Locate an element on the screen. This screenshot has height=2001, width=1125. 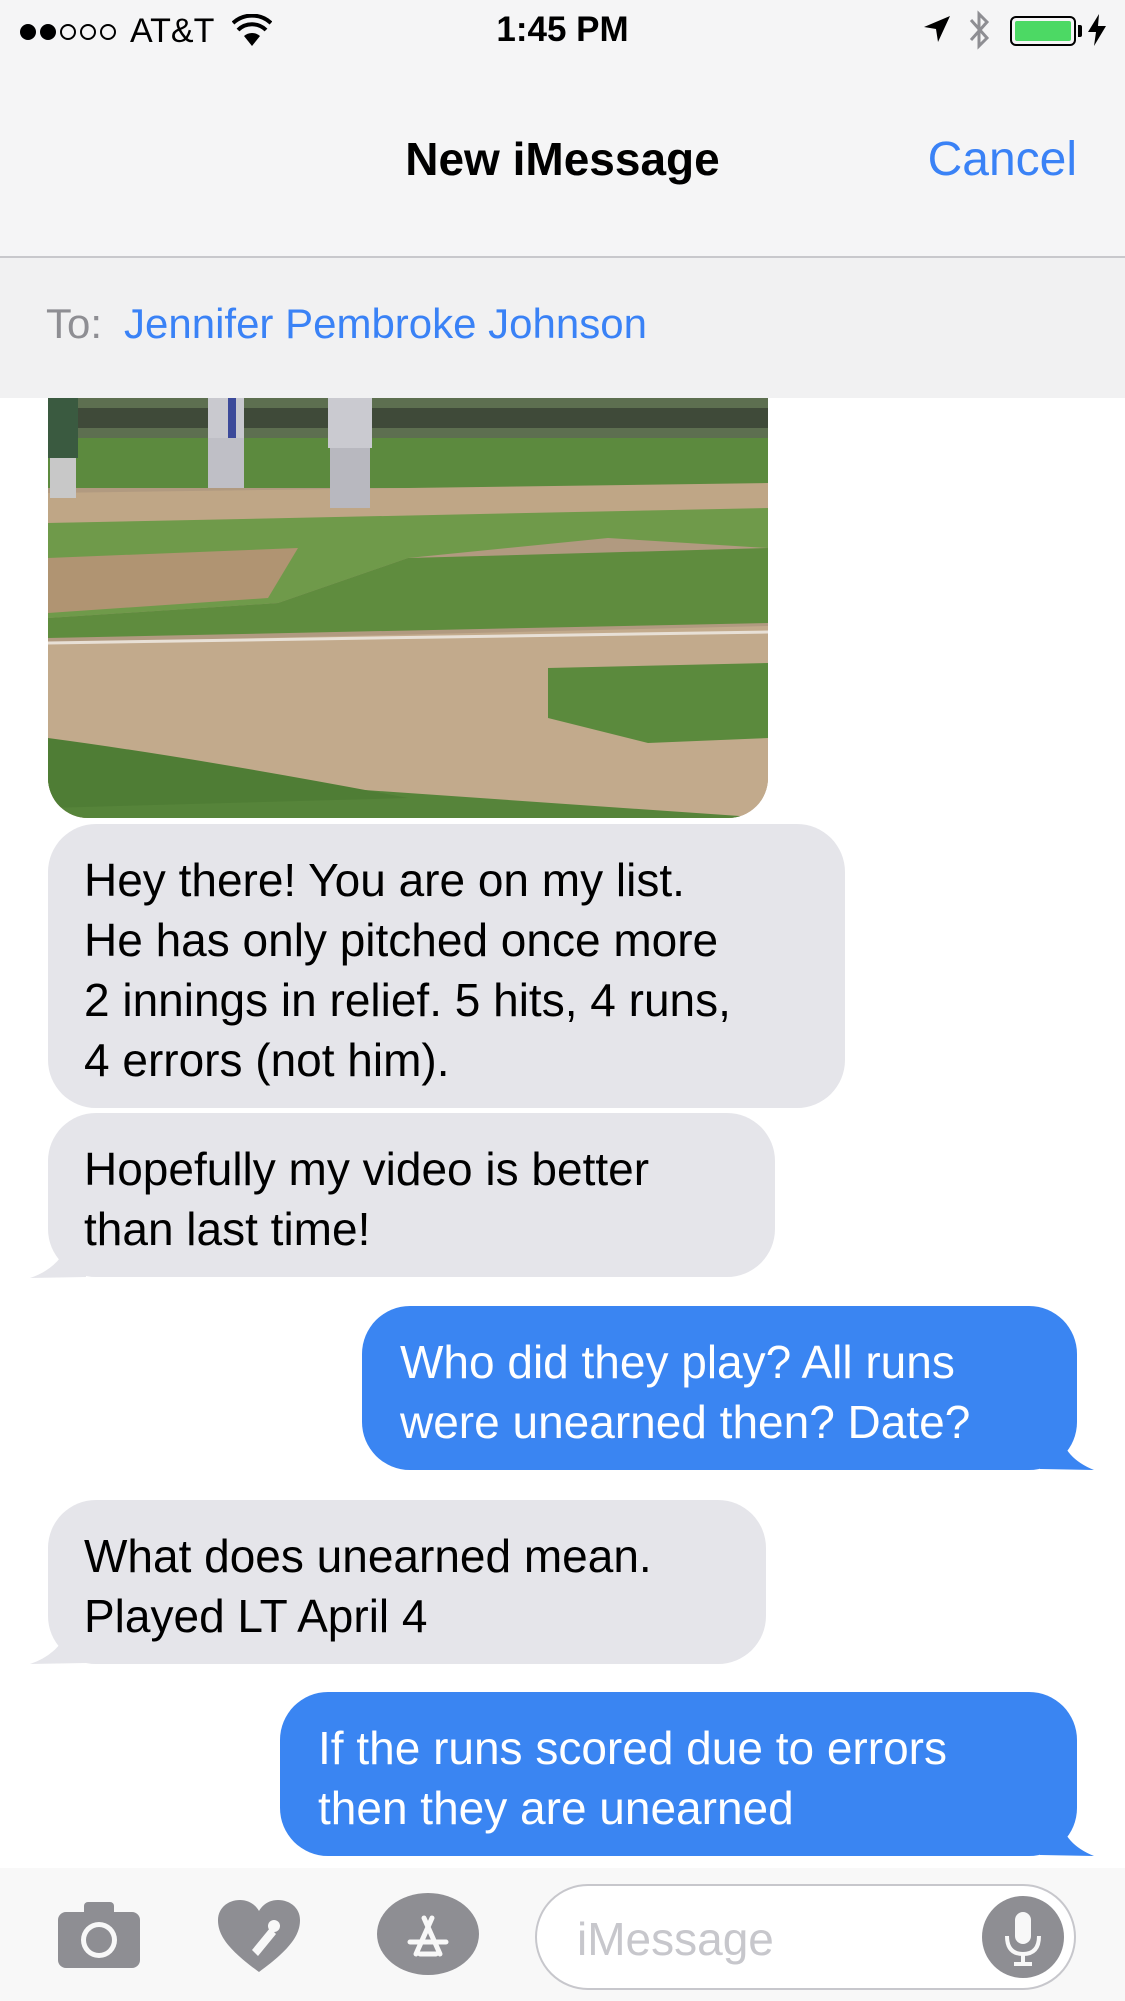
battery-icon is located at coordinates (1043, 31).